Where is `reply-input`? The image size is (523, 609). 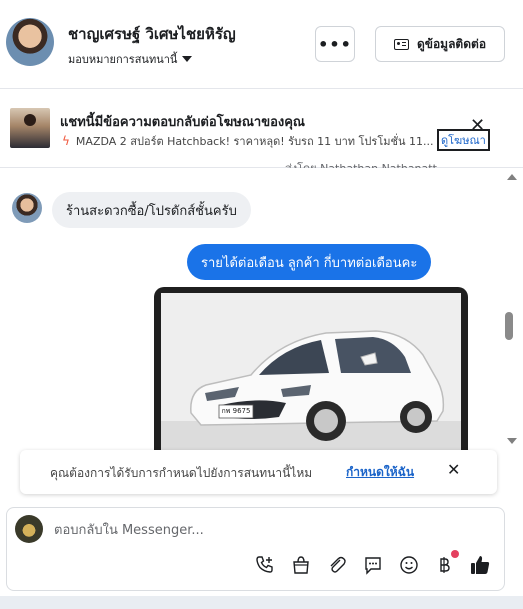 reply-input is located at coordinates (264, 530).